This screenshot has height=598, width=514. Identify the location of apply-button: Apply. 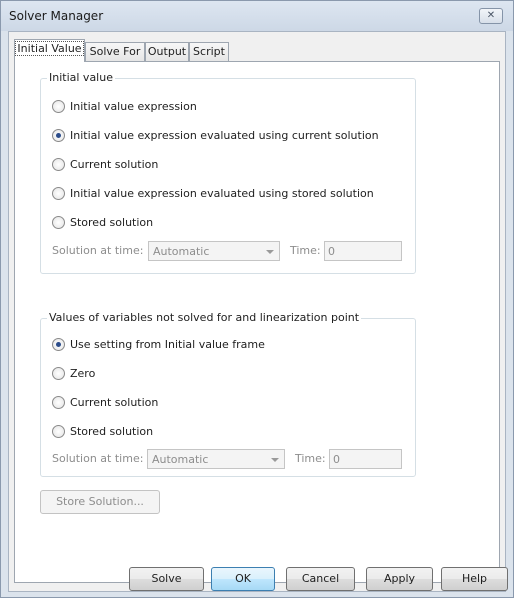
(399, 579).